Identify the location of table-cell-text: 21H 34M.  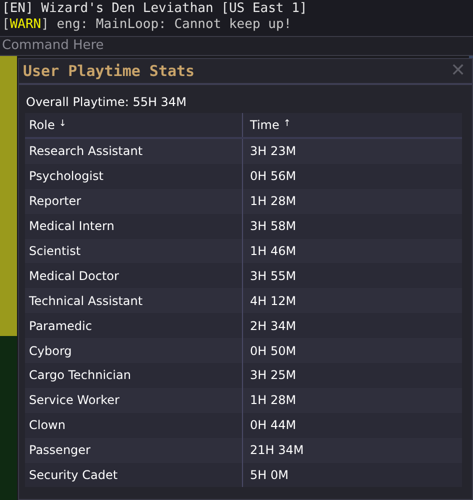
(277, 451).